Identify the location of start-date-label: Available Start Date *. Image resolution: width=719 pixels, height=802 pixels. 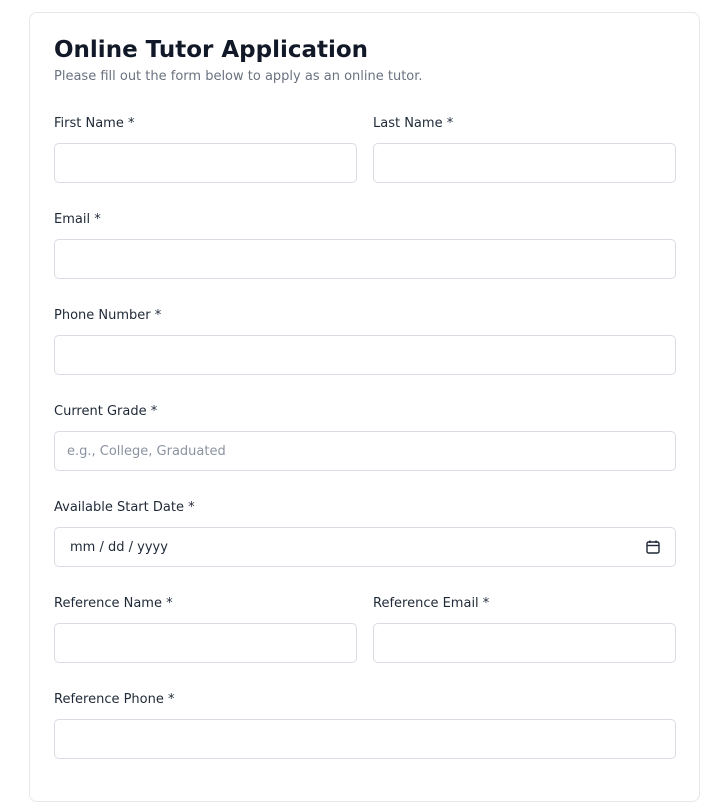
(124, 507).